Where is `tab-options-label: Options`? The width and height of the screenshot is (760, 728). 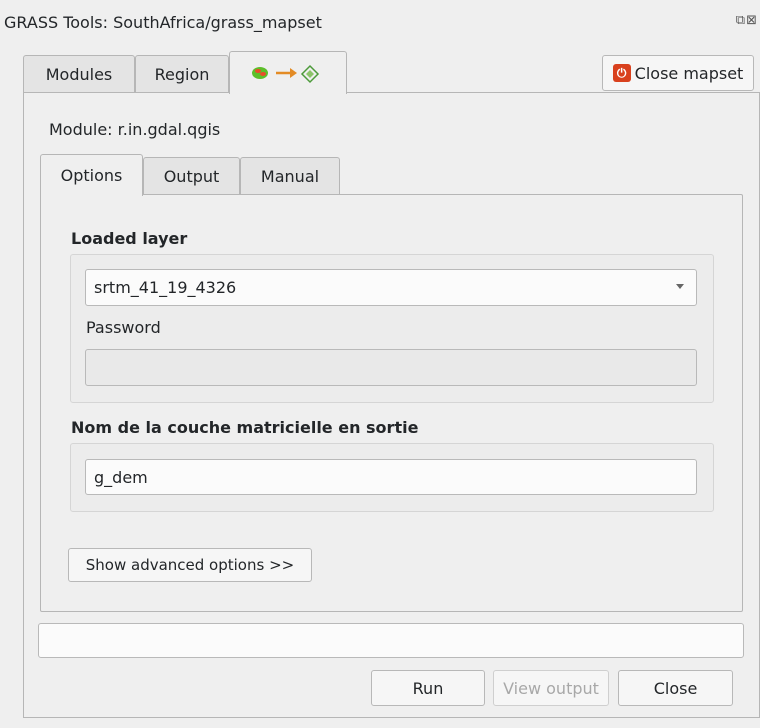
tab-options-label: Options is located at coordinates (91, 175).